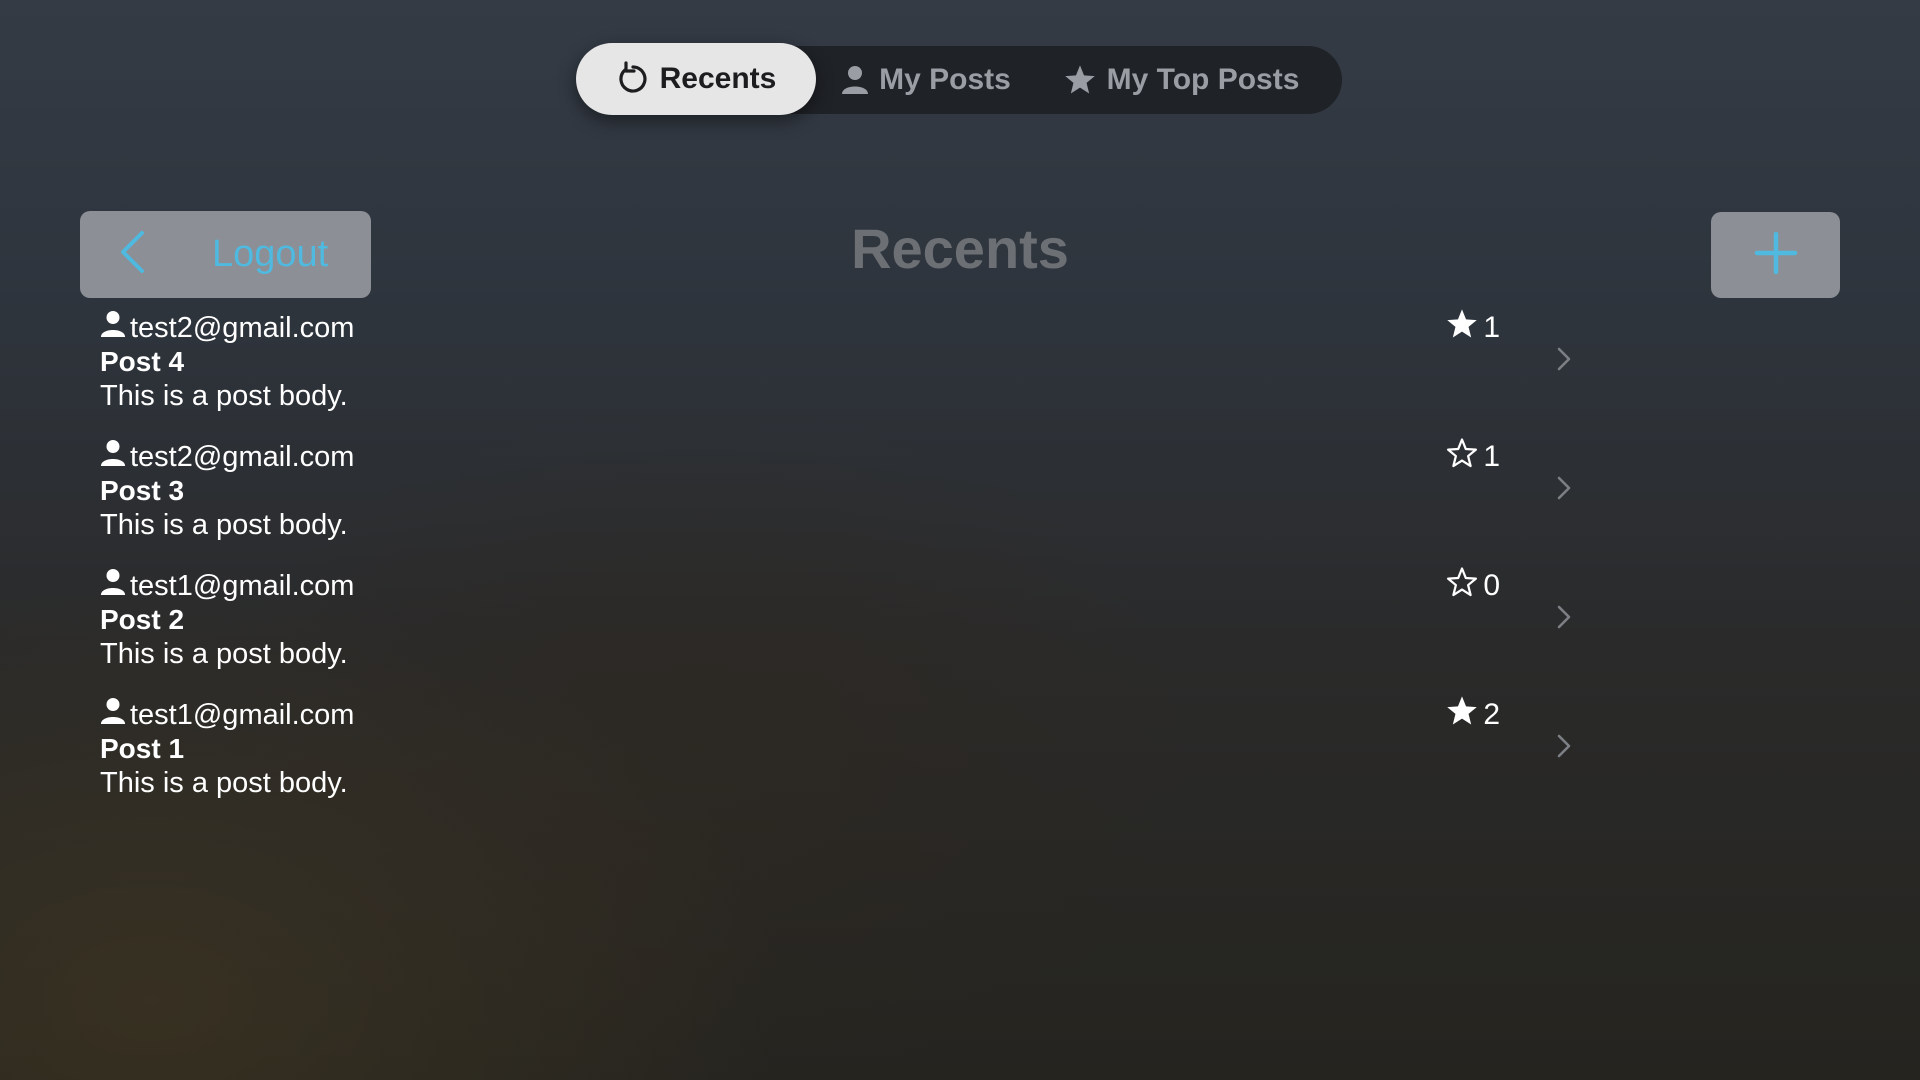 This screenshot has height=1080, width=1920. Describe the element at coordinates (945, 79) in the screenshot. I see `tab-my-posts-label: My Posts` at that location.